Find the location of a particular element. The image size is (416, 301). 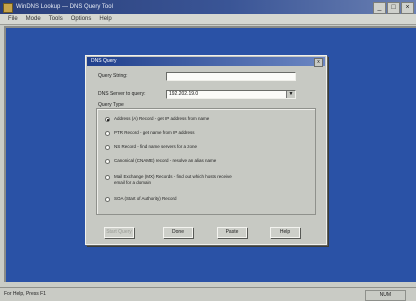

help-button: Help is located at coordinates (285, 232).